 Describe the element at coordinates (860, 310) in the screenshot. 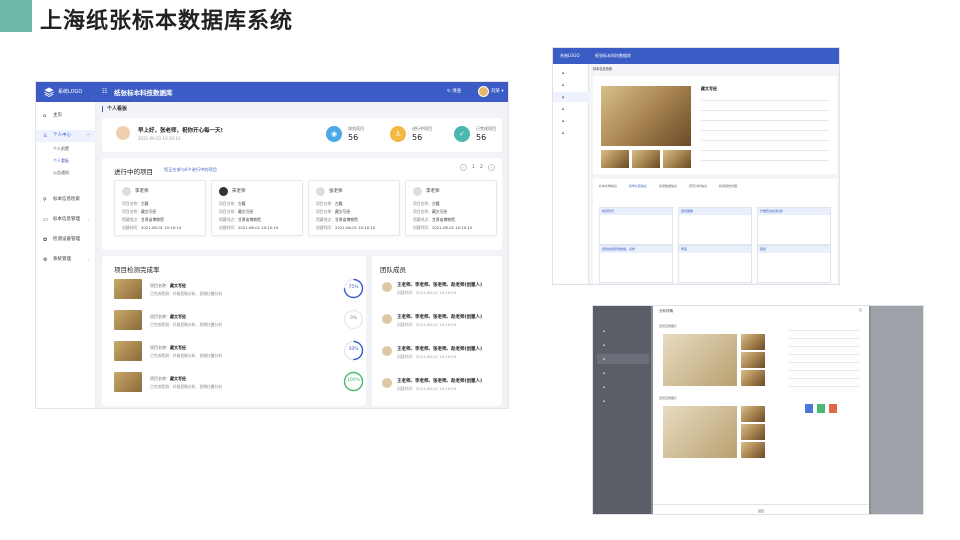

I see `close-icon: ×` at that location.